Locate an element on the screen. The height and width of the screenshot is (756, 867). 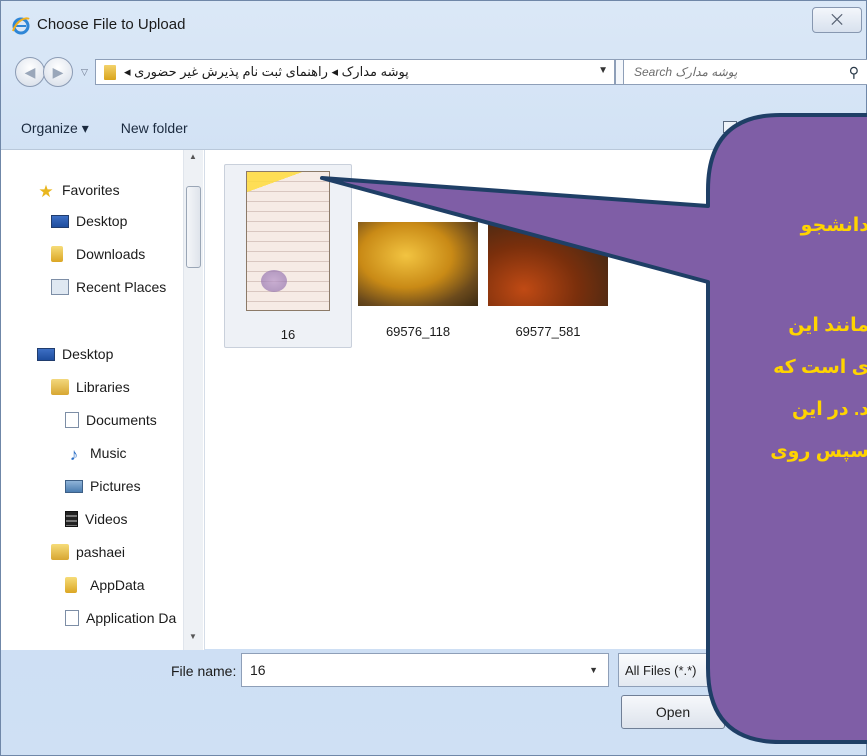
callout-line: مانند این is located at coordinates (827, 325).